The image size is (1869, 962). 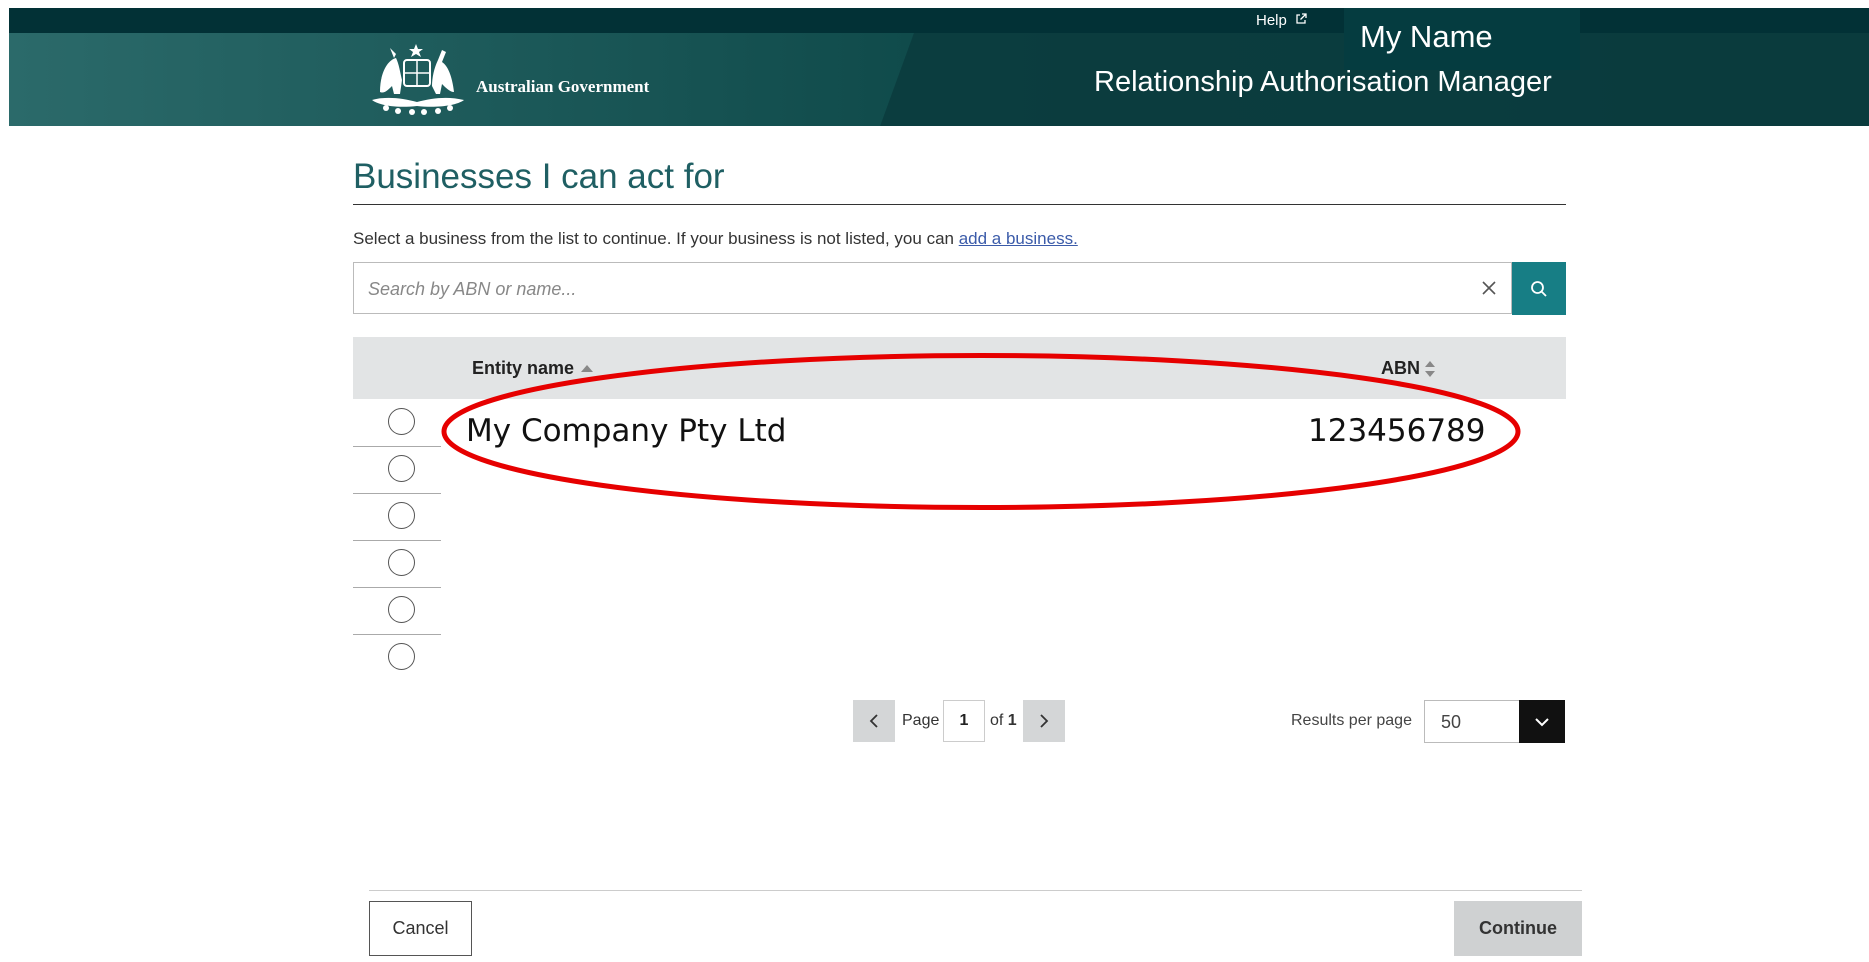 What do you see at coordinates (418, 79) in the screenshot?
I see `coat-of-arms-logo` at bounding box center [418, 79].